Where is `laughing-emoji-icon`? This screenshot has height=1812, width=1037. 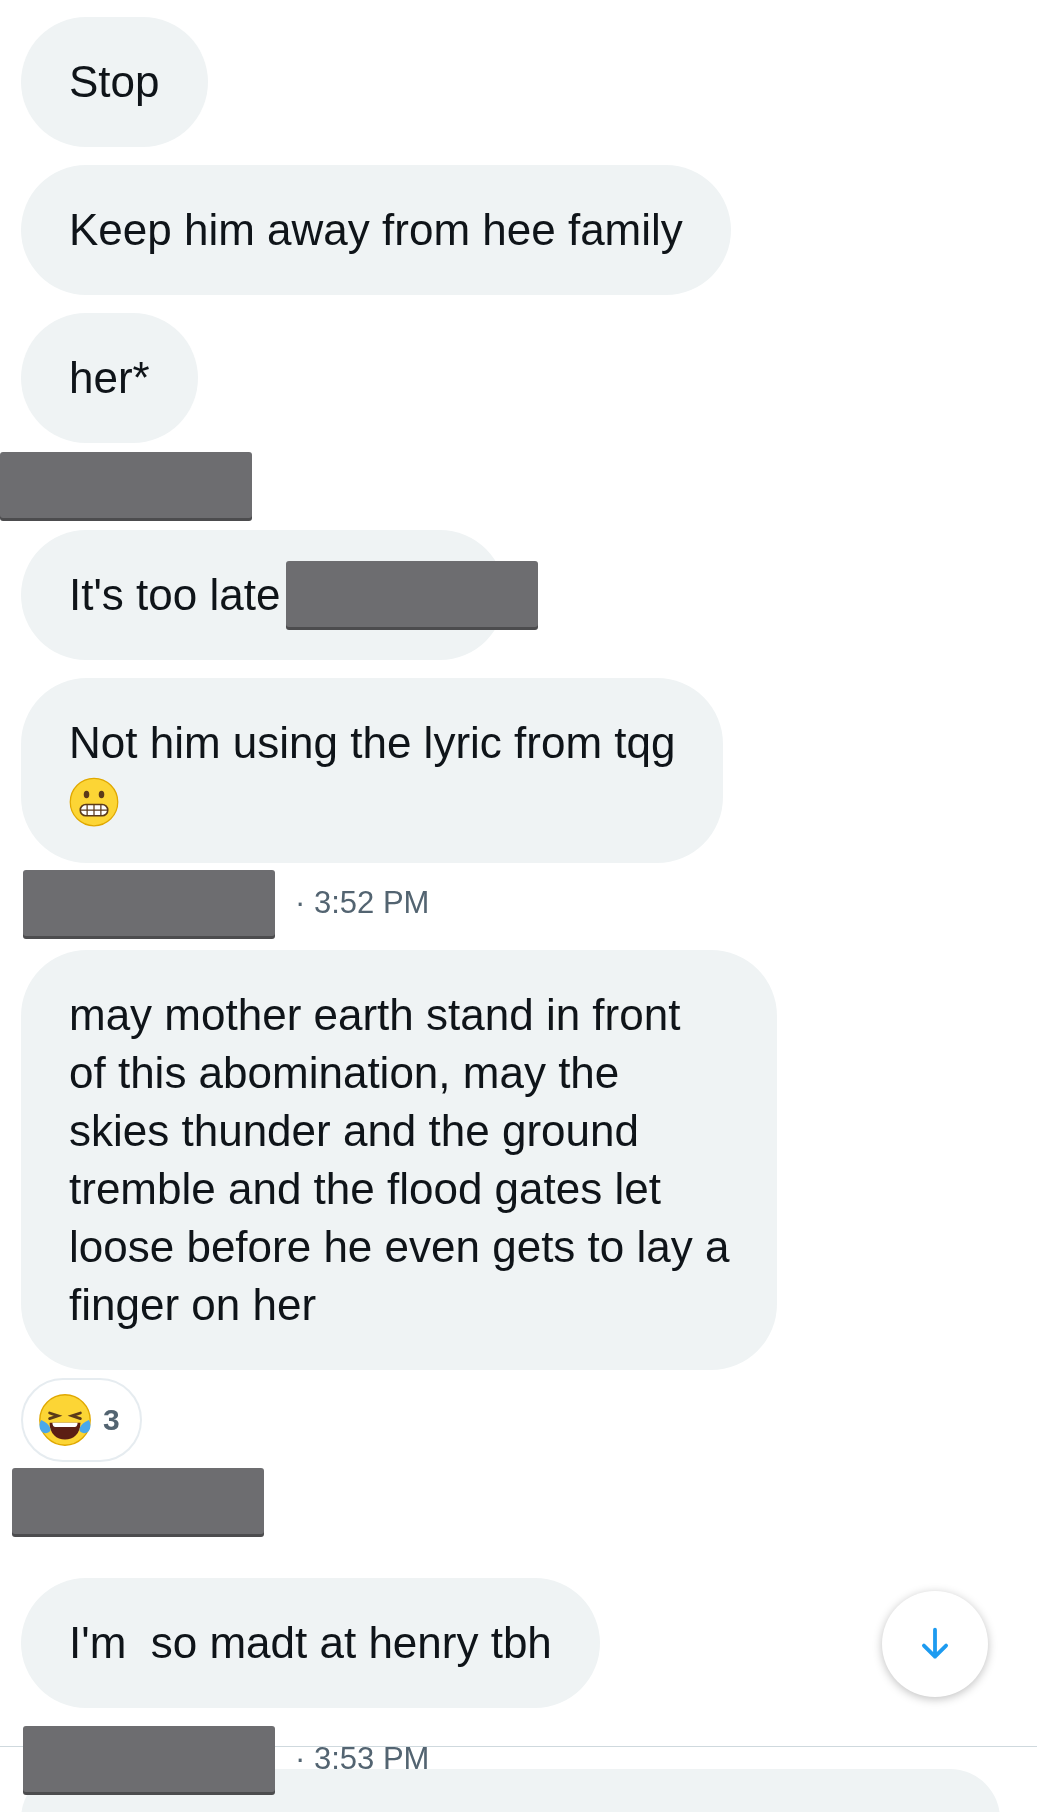 laughing-emoji-icon is located at coordinates (65, 1420).